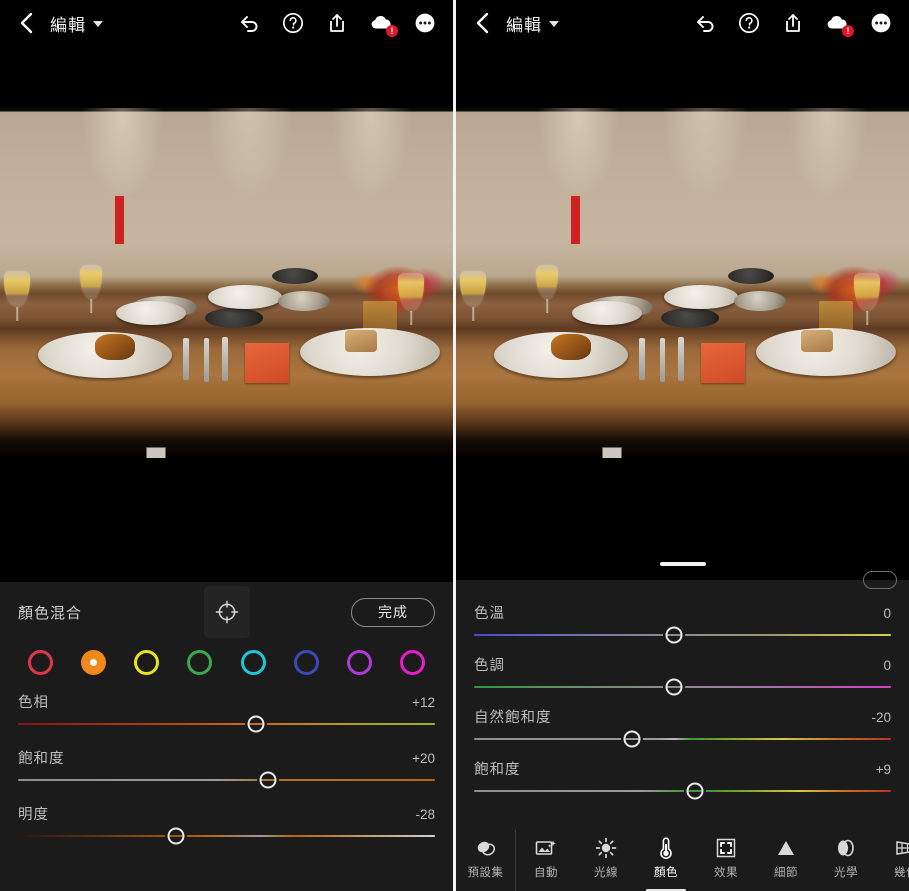 This screenshot has width=909, height=891. Describe the element at coordinates (817, 341) in the screenshot. I see `dessert` at that location.